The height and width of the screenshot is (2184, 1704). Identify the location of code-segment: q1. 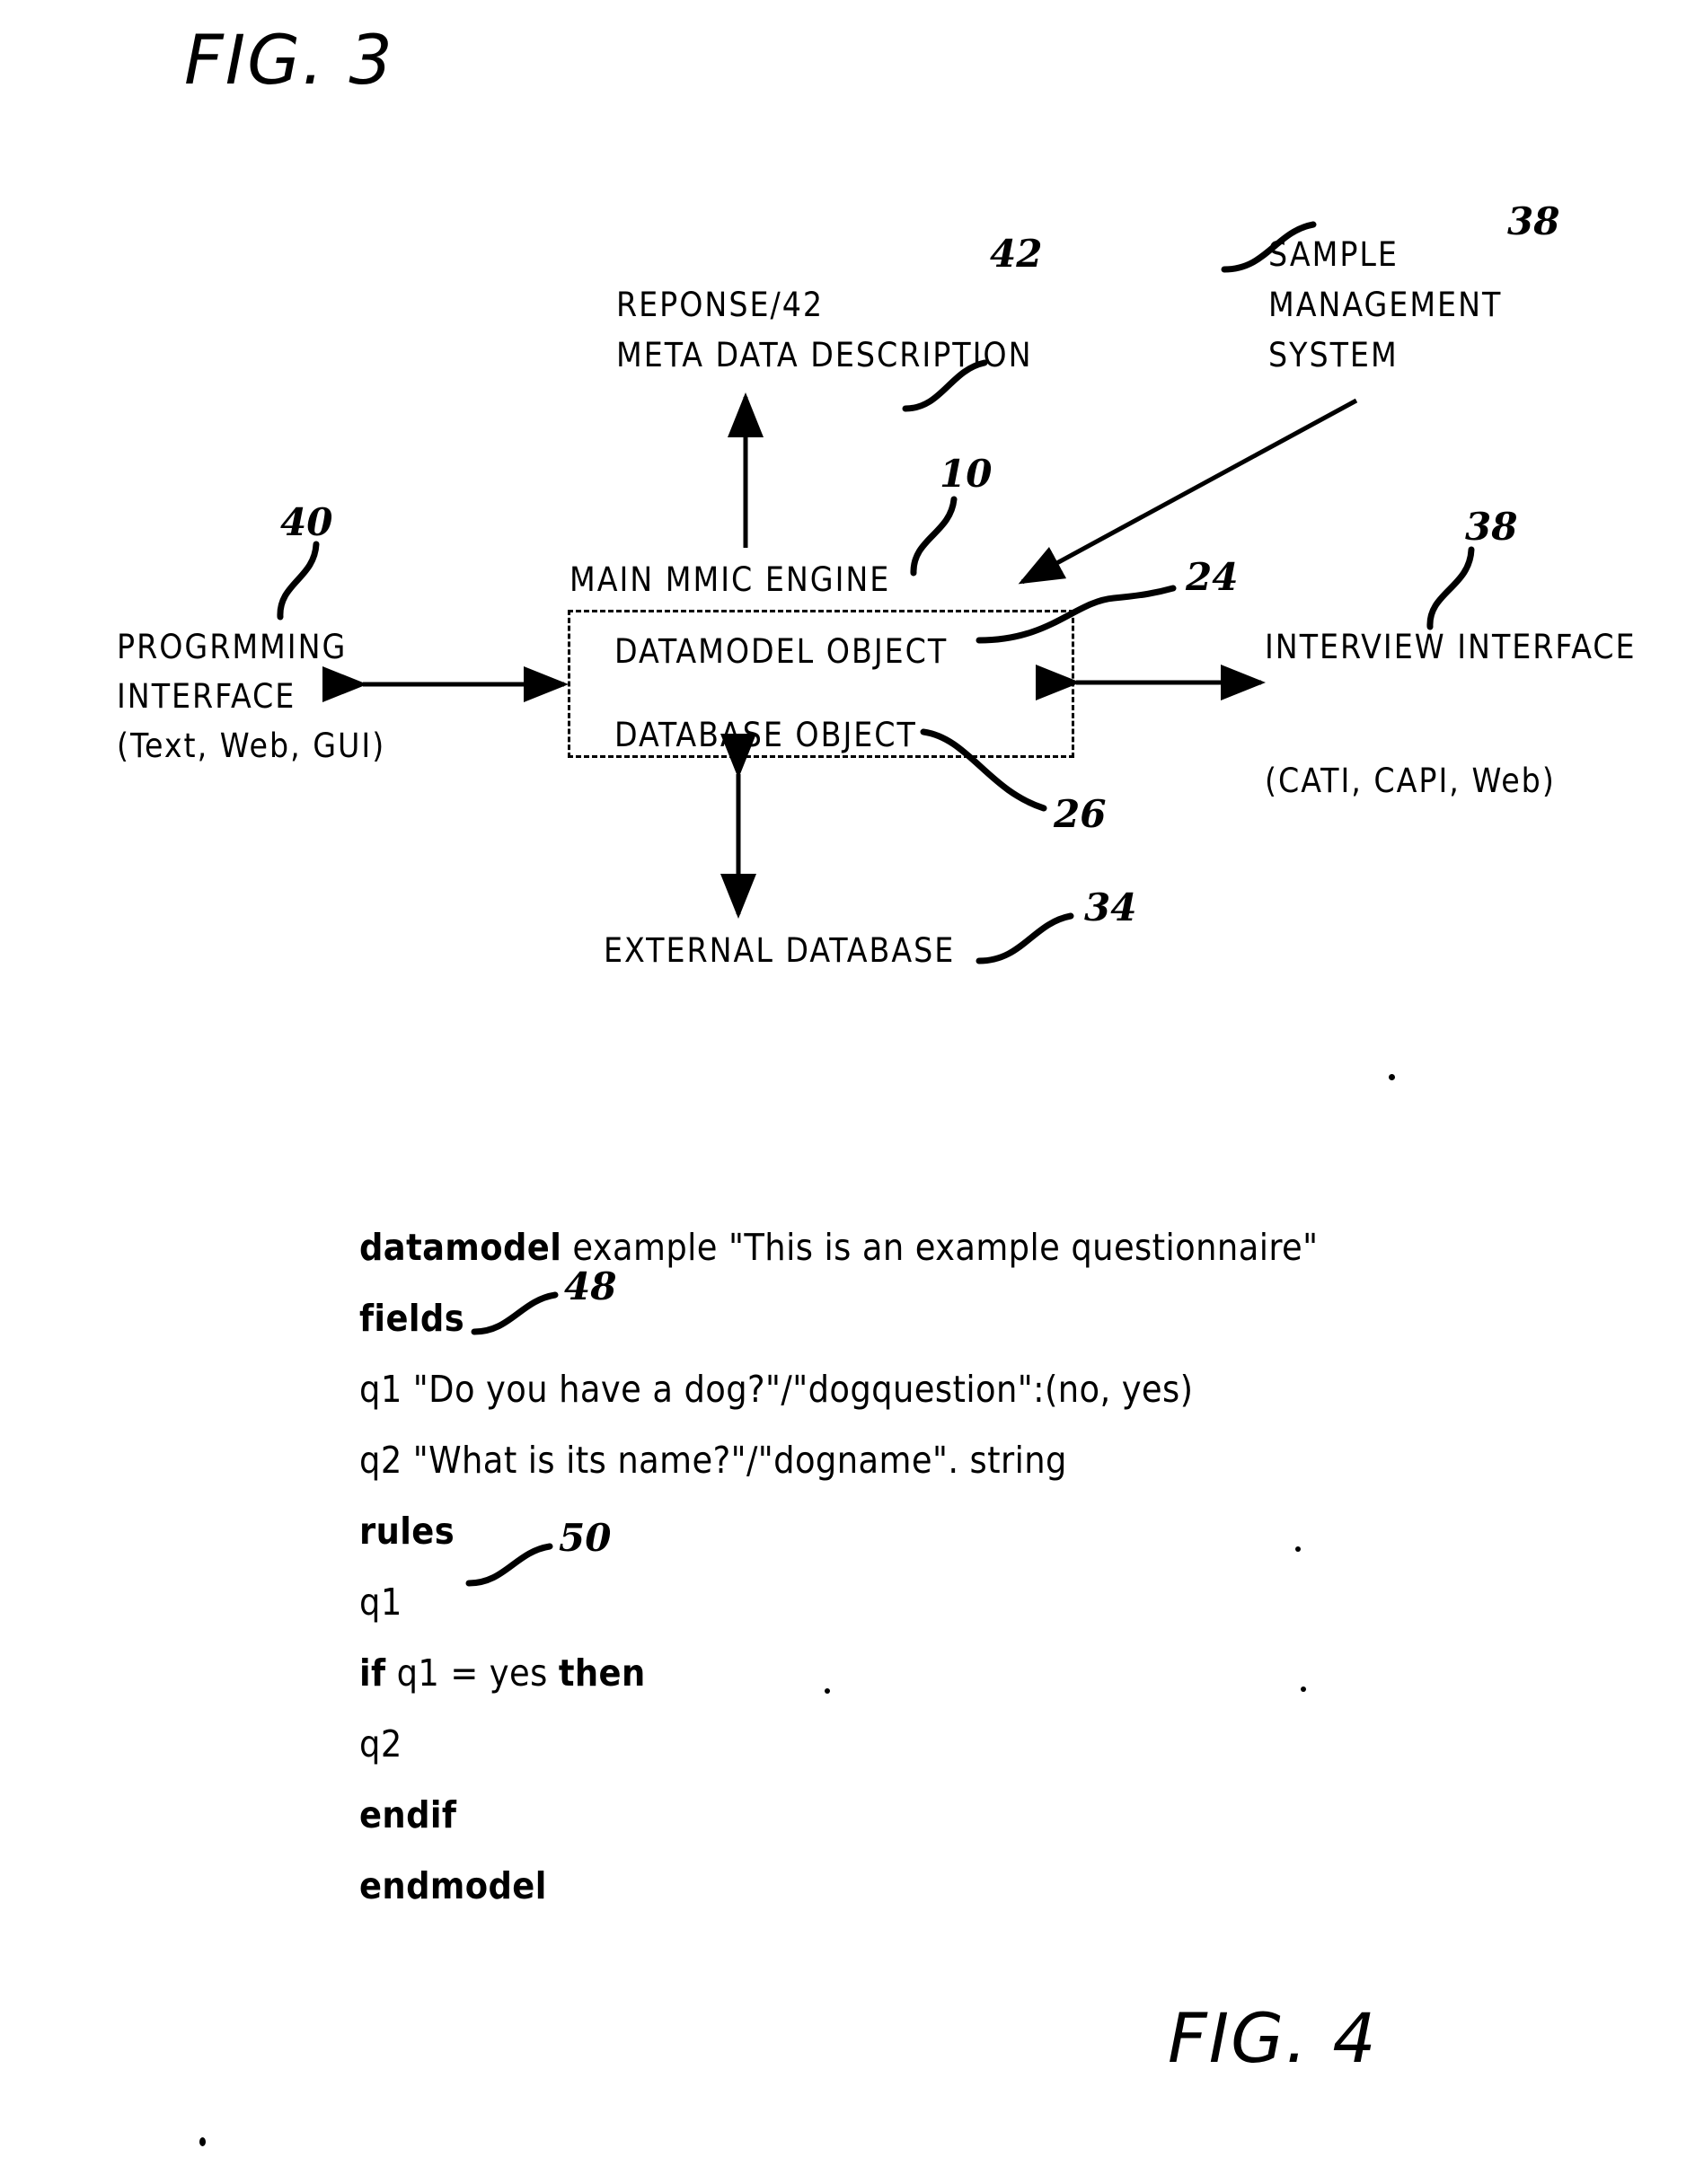
(380, 1602).